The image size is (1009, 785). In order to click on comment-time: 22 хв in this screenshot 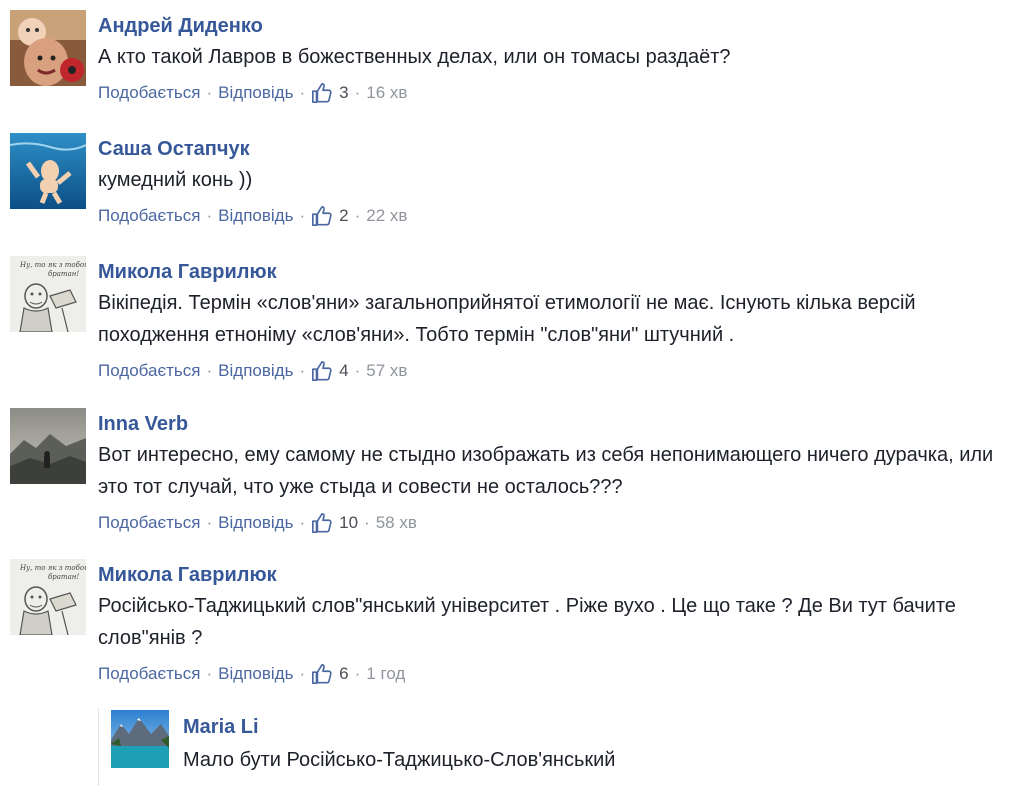, I will do `click(386, 216)`.